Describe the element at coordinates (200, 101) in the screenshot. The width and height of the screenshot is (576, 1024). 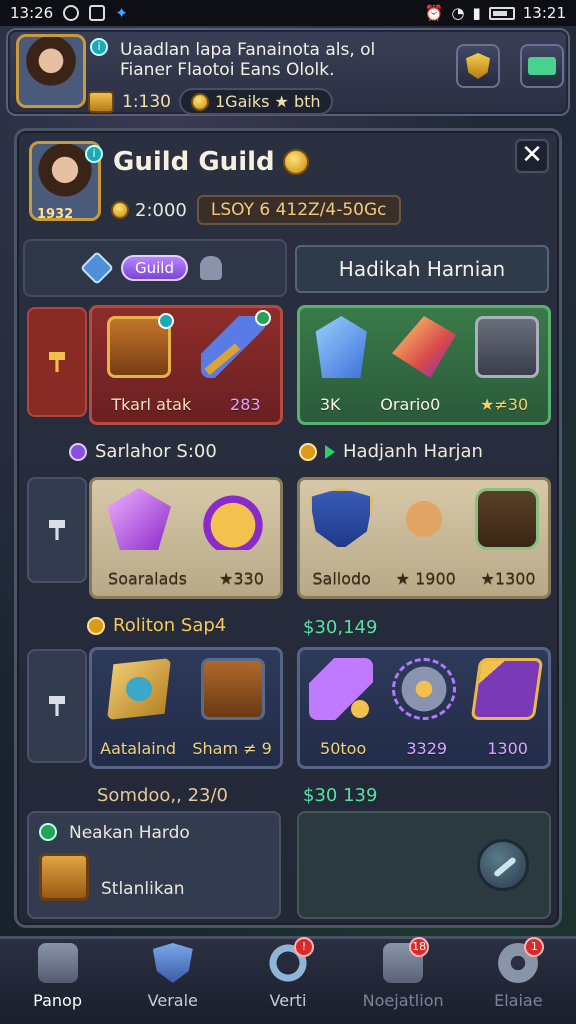
I see `coin-icon` at that location.